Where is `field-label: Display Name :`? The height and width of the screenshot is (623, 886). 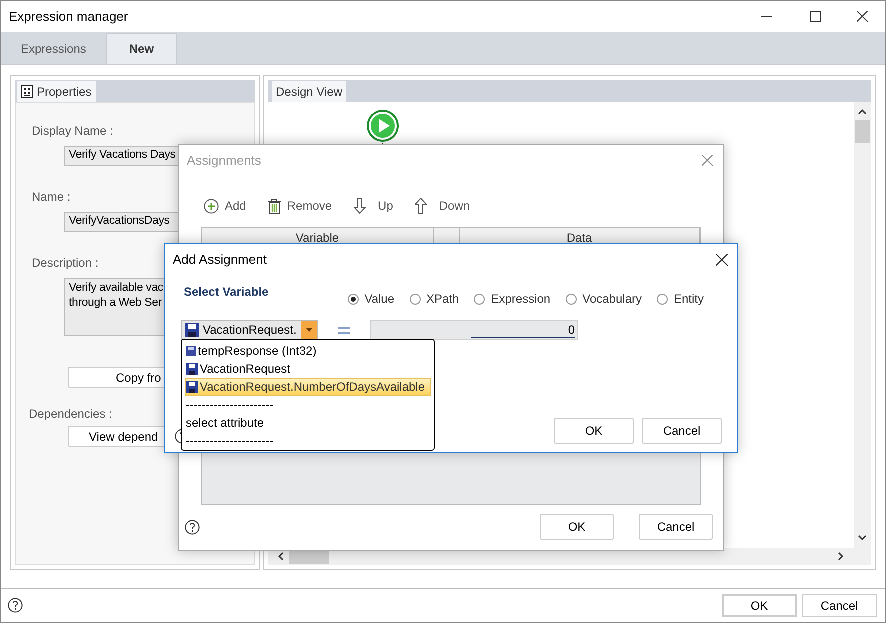
field-label: Display Name : is located at coordinates (73, 131).